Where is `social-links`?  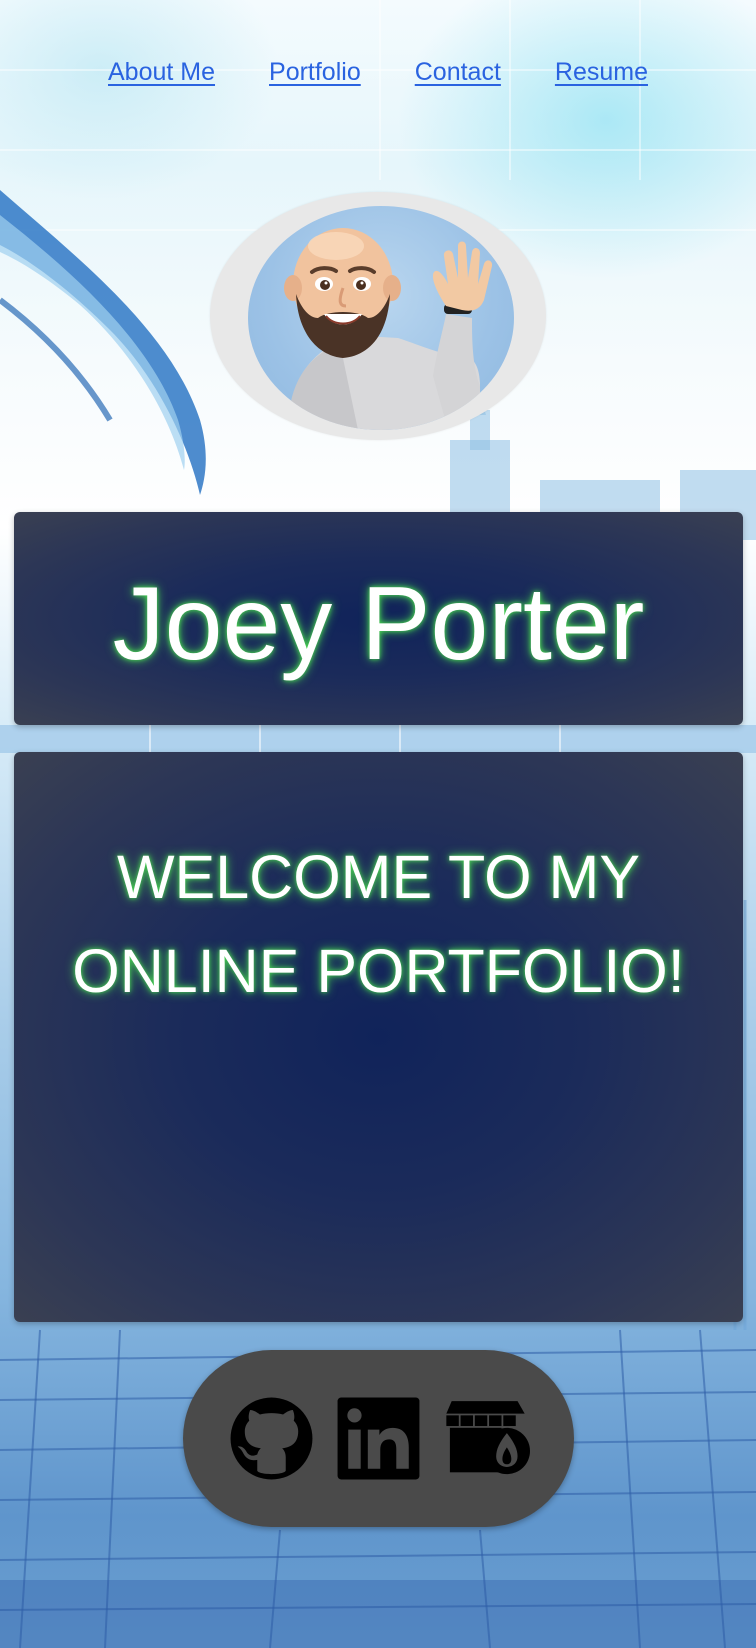 social-links is located at coordinates (378, 1438).